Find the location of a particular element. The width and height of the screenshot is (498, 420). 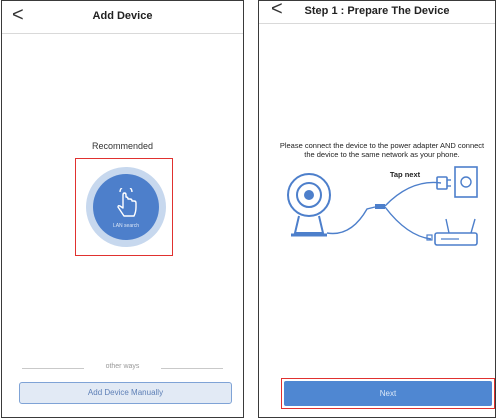

router-icon is located at coordinates (452, 232).